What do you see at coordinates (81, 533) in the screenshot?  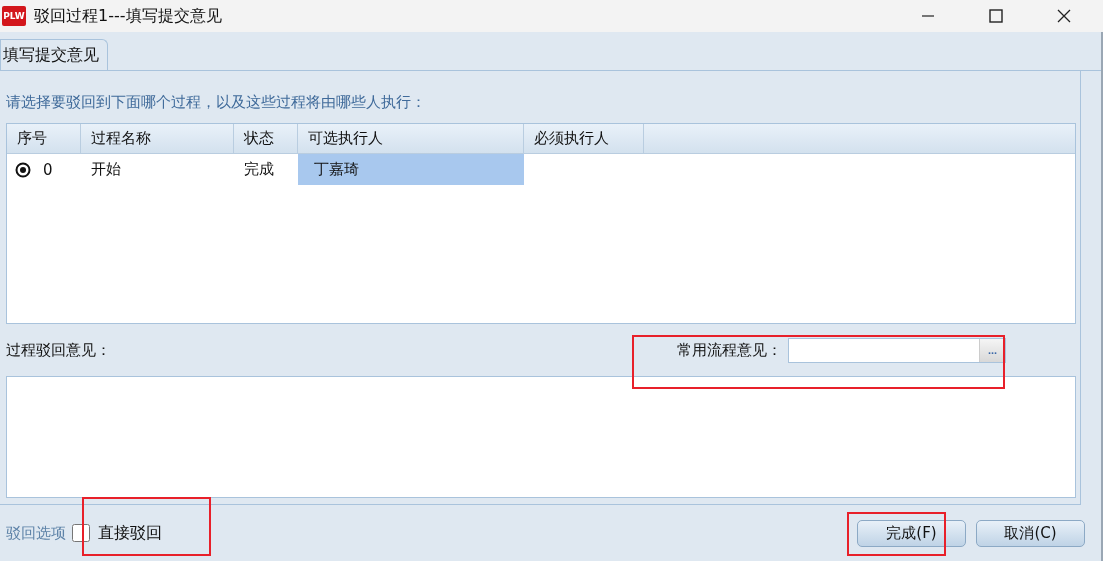 I see `checkbox` at bounding box center [81, 533].